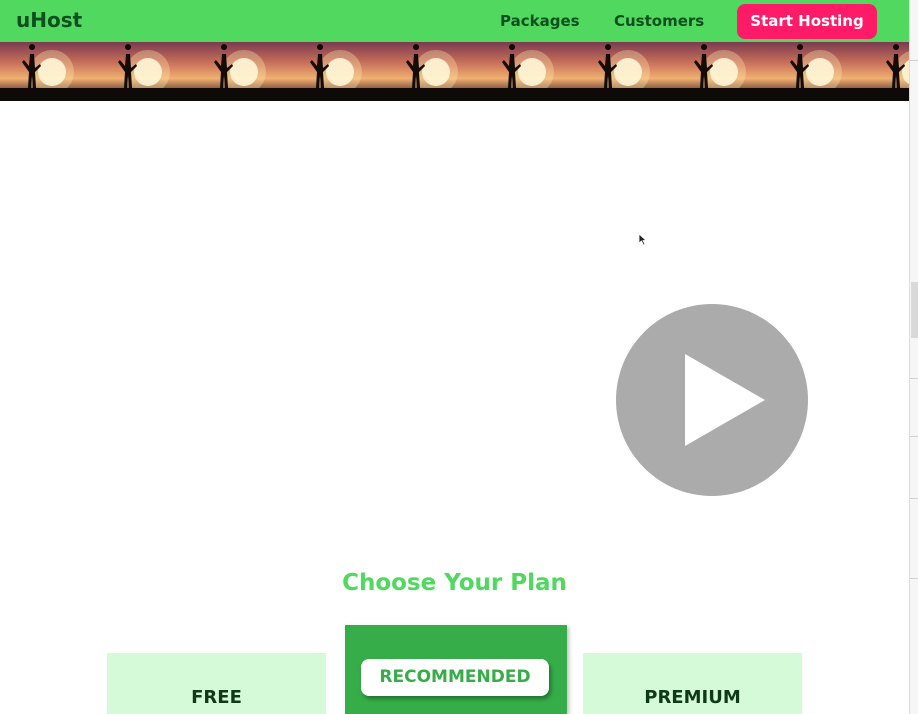  What do you see at coordinates (692, 697) in the screenshot?
I see `plan-title-premium: PREMIUM` at bounding box center [692, 697].